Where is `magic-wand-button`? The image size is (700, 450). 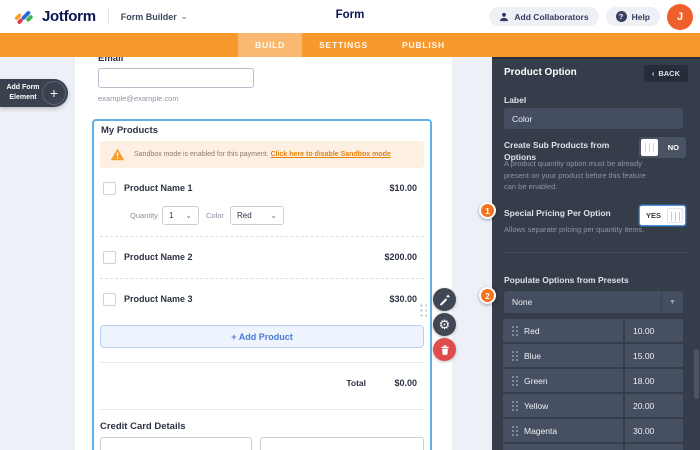
magic-wand-button is located at coordinates (444, 299).